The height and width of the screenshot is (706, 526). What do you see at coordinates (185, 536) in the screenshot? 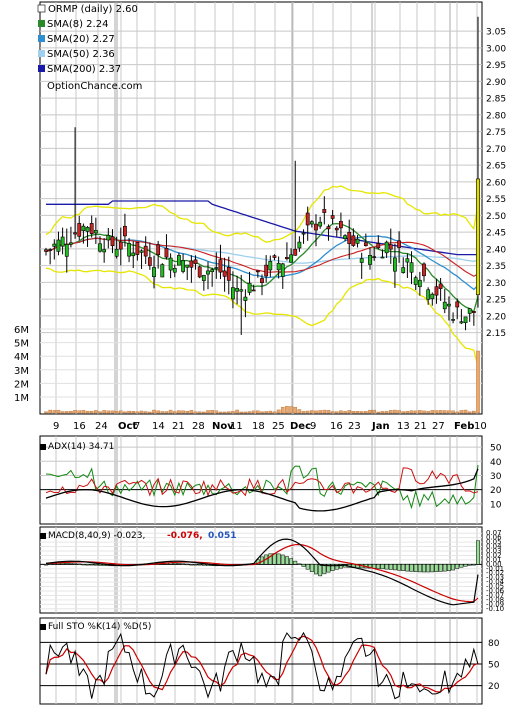
I see `macd-signal-label: -0.076,` at bounding box center [185, 536].